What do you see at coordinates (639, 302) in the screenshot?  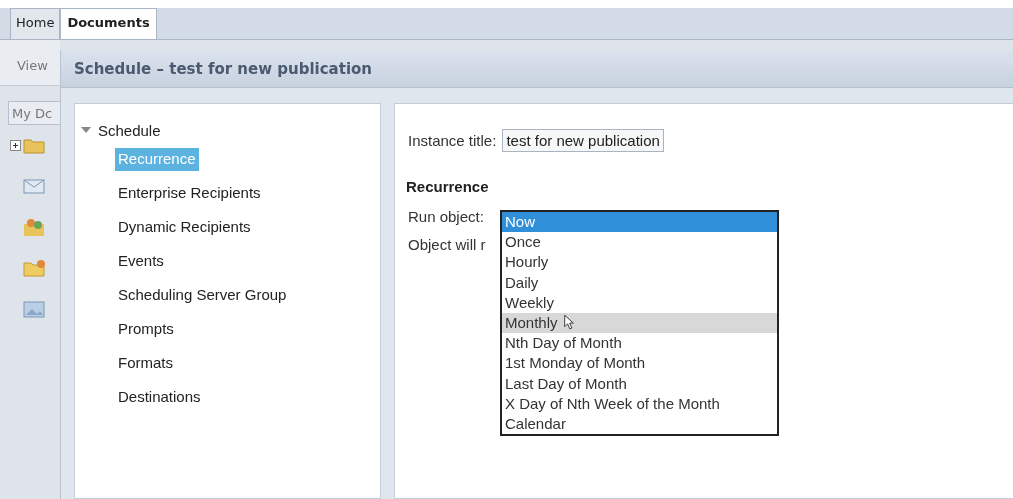 I see `dropdown-option: Weekly` at bounding box center [639, 302].